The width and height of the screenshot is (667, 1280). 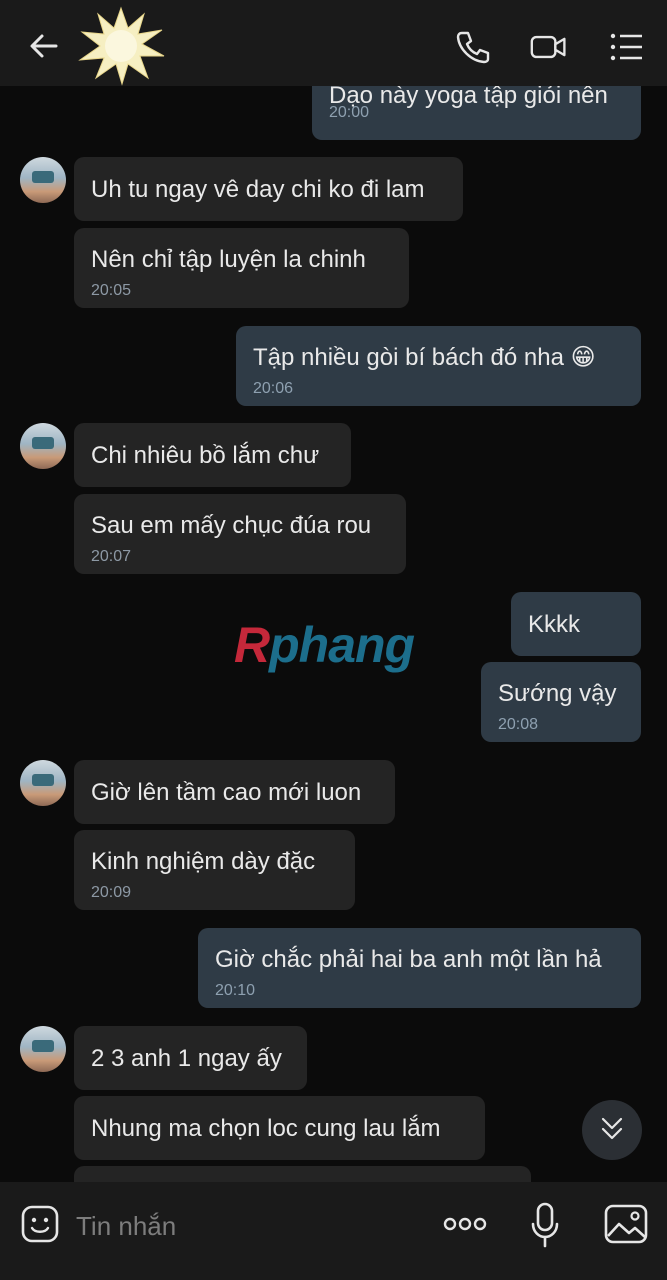 I want to click on message-bubble-incoming: Sau em mấy chục đúa rou 20:07, so click(x=240, y=534).